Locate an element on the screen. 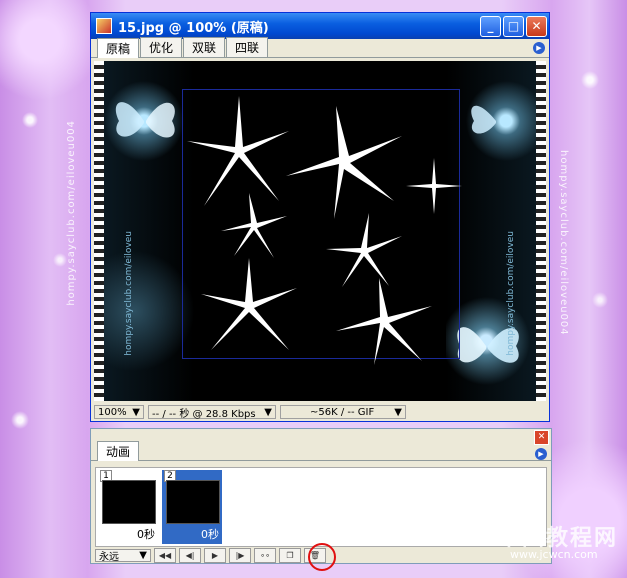  image-file-icon is located at coordinates (104, 26).